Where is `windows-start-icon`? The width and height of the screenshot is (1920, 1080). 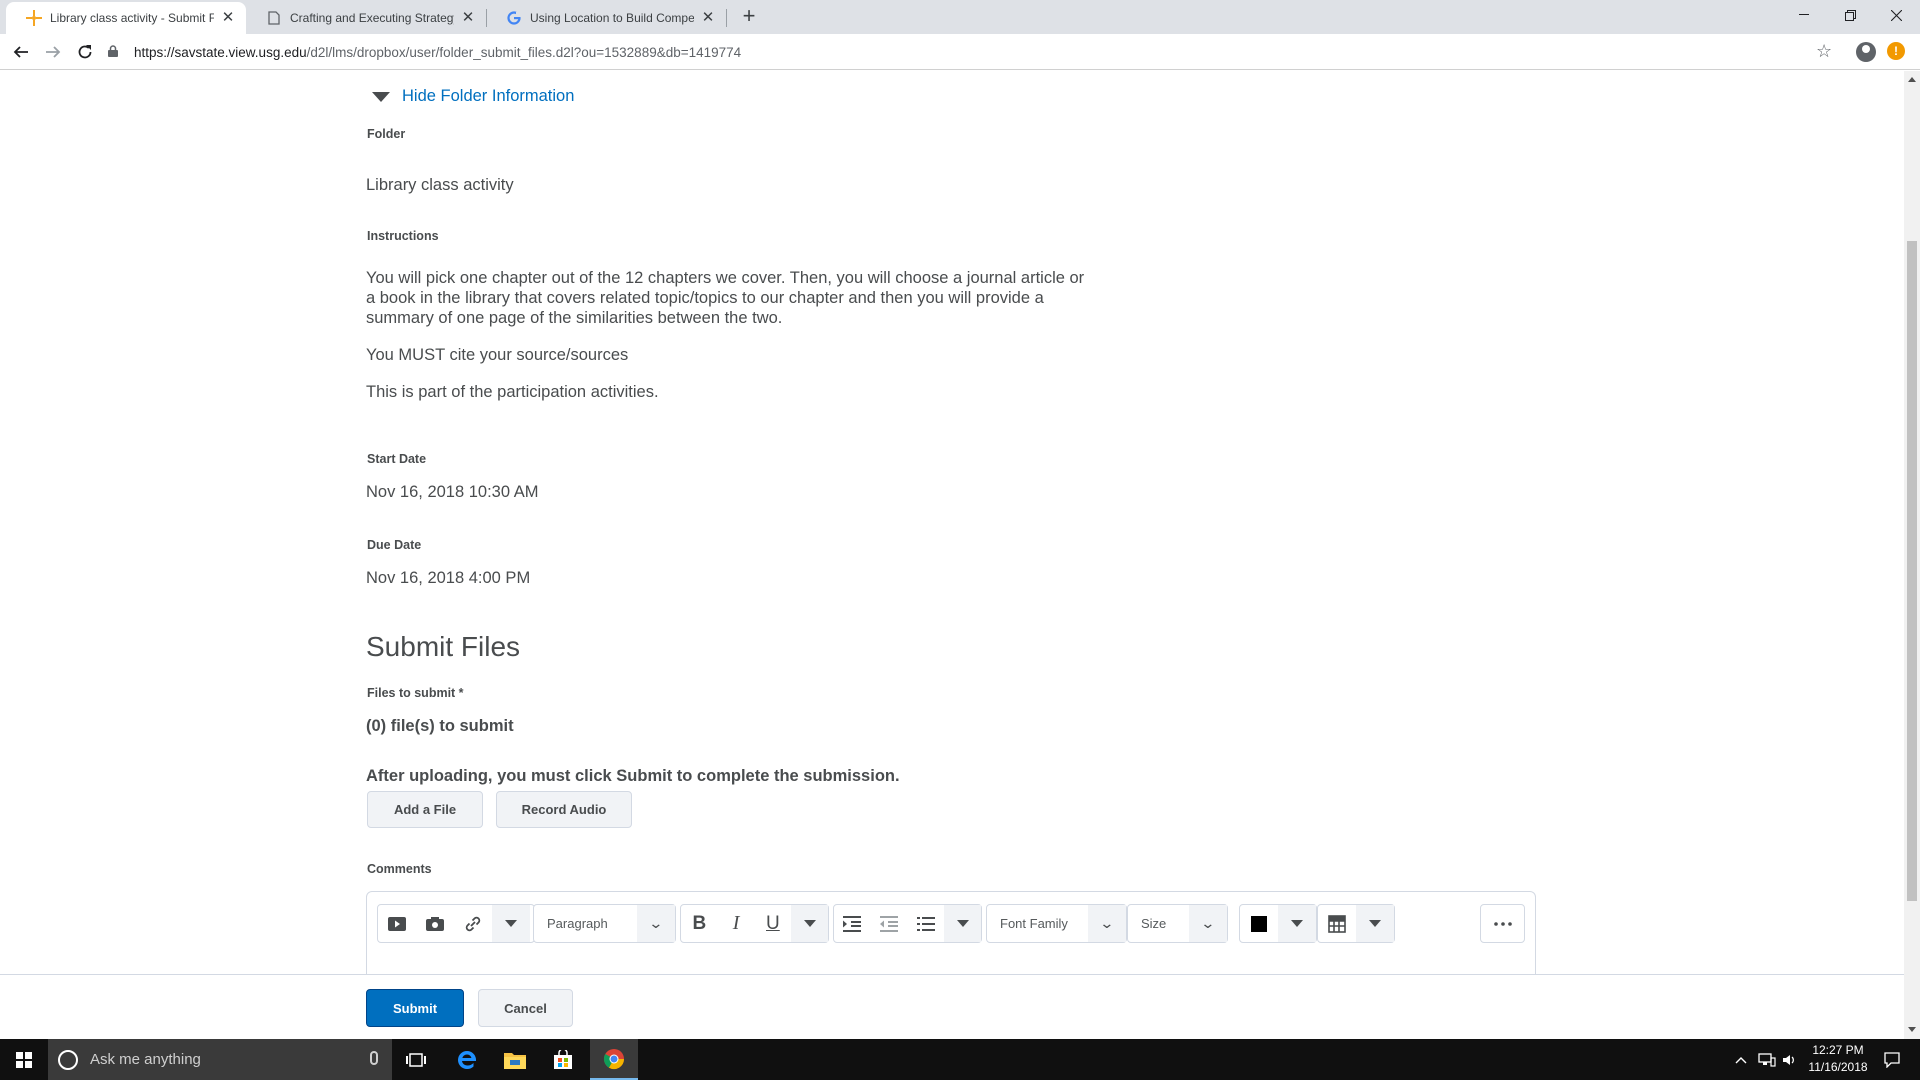 windows-start-icon is located at coordinates (24, 1059).